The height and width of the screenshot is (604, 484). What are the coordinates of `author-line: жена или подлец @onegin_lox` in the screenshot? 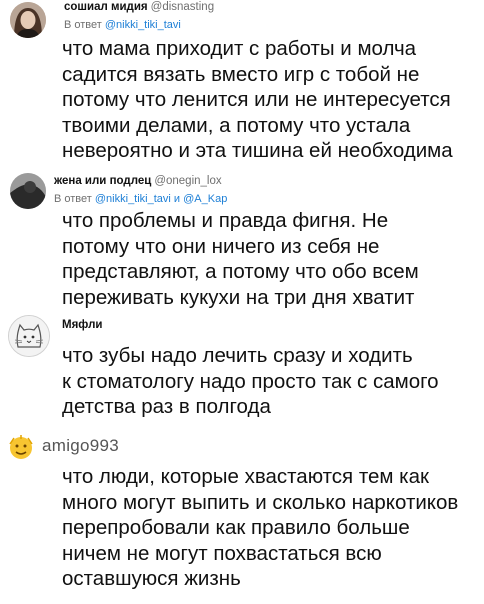 It's located at (138, 181).